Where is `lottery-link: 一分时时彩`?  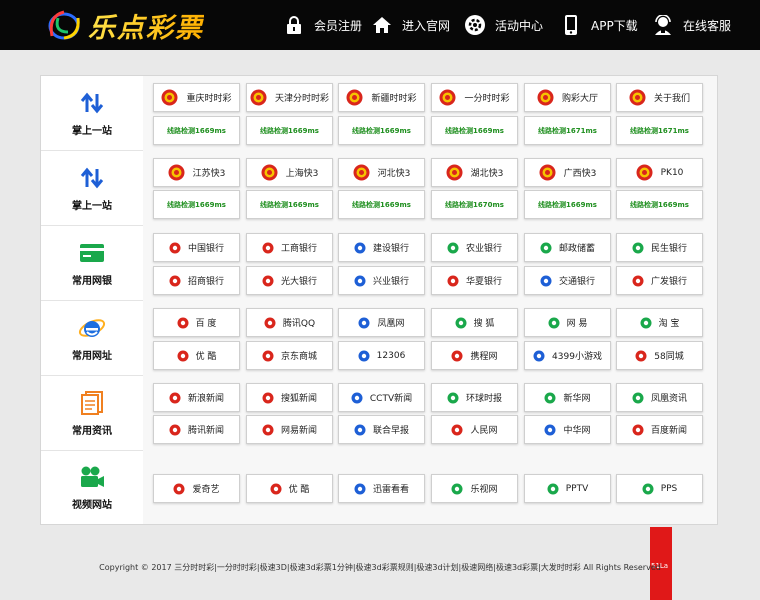
lottery-link: 一分时时彩 is located at coordinates (474, 97).